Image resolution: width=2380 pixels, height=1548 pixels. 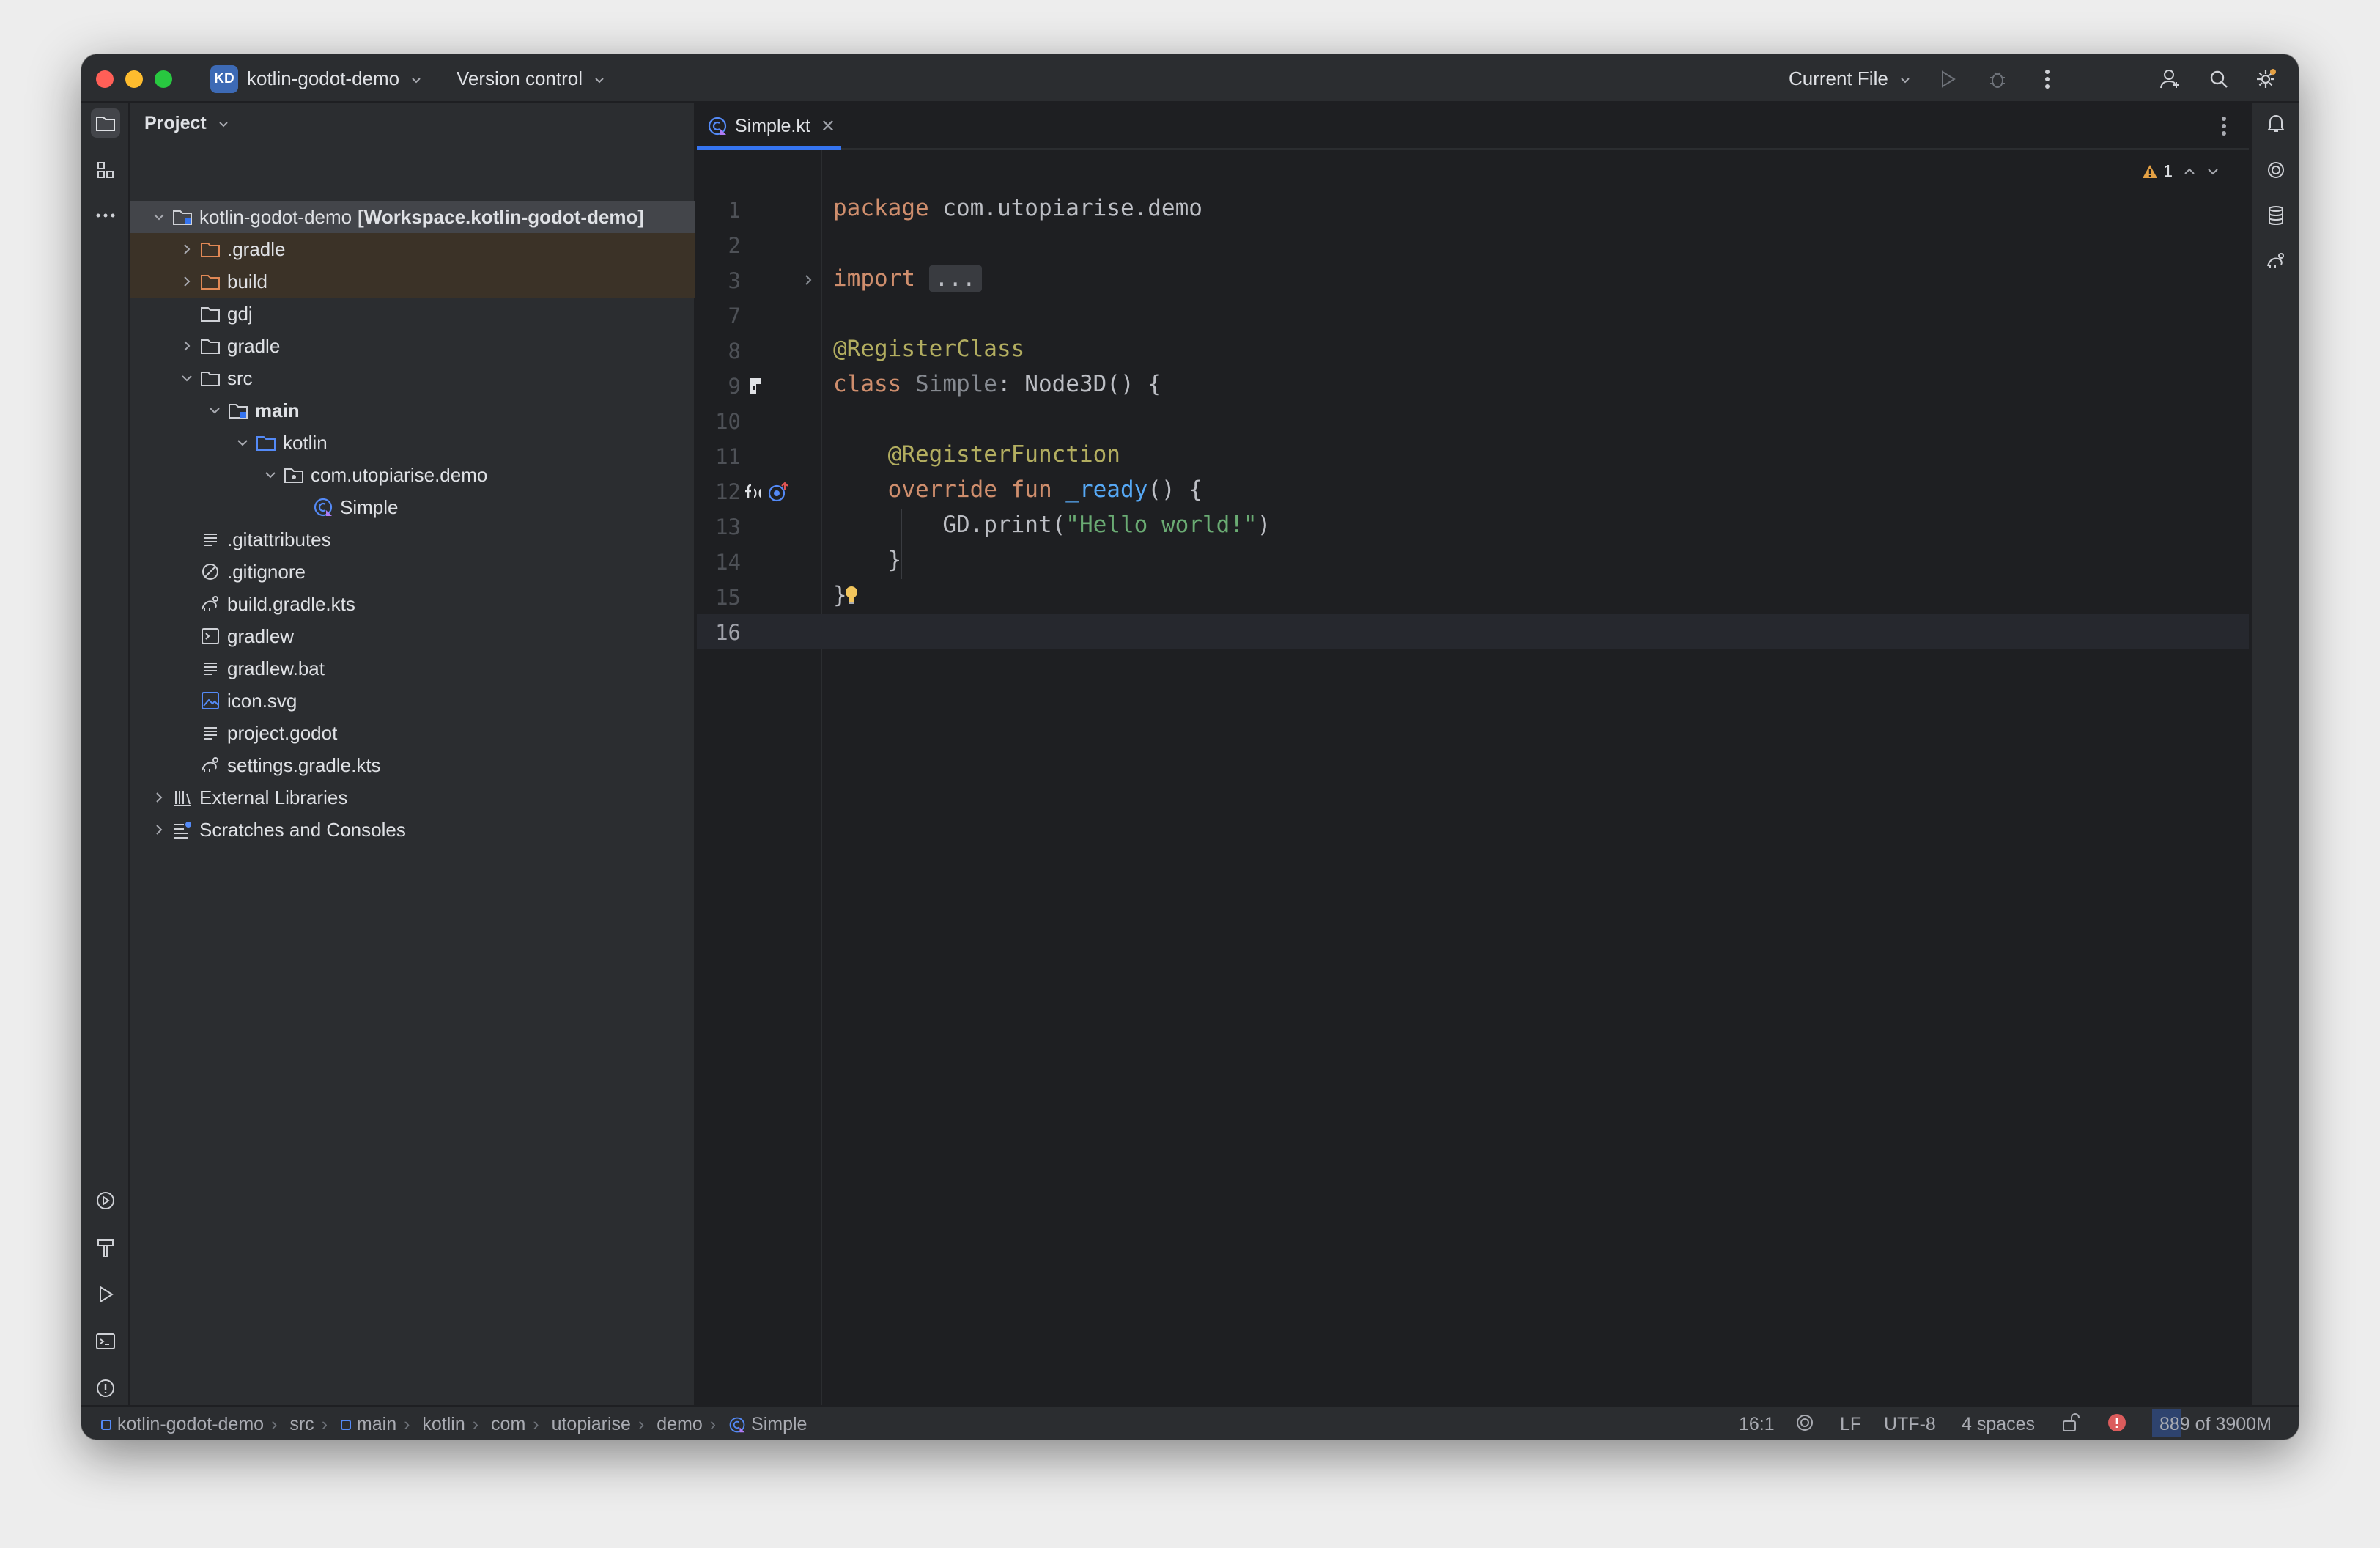 I want to click on editor-tabs-more-button, so click(x=2224, y=128).